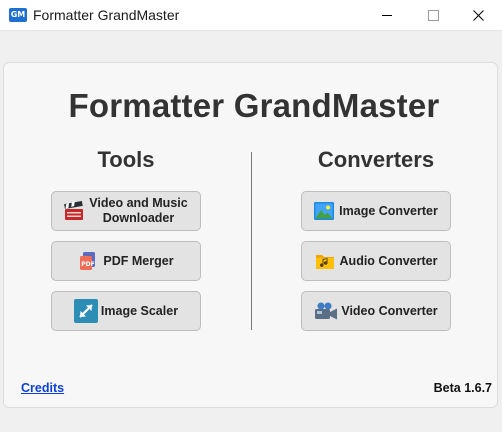 This screenshot has height=432, width=502. Describe the element at coordinates (388, 210) in the screenshot. I see `image-converter-label: Image Converter` at that location.